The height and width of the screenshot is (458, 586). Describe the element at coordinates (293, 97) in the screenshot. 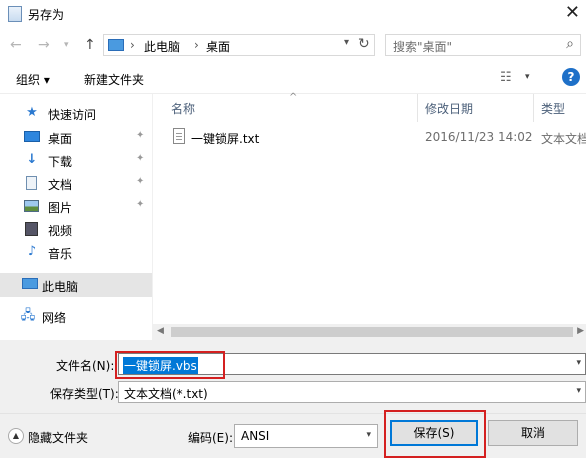

I see `sort-ascending-icon: ^` at that location.